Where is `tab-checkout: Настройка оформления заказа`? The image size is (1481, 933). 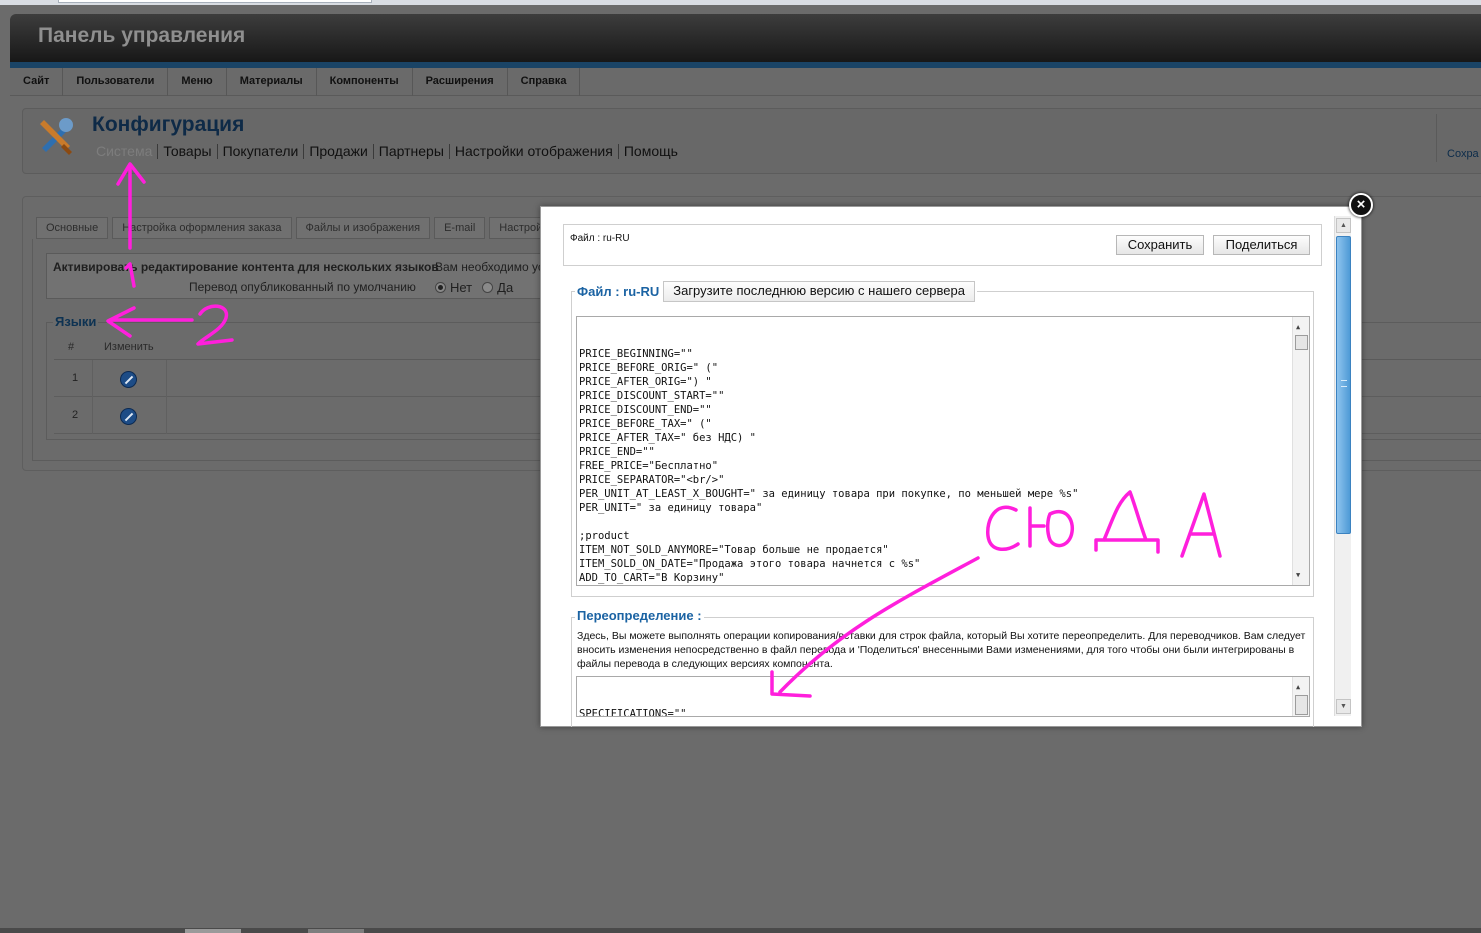 tab-checkout: Настройка оформления заказа is located at coordinates (202, 228).